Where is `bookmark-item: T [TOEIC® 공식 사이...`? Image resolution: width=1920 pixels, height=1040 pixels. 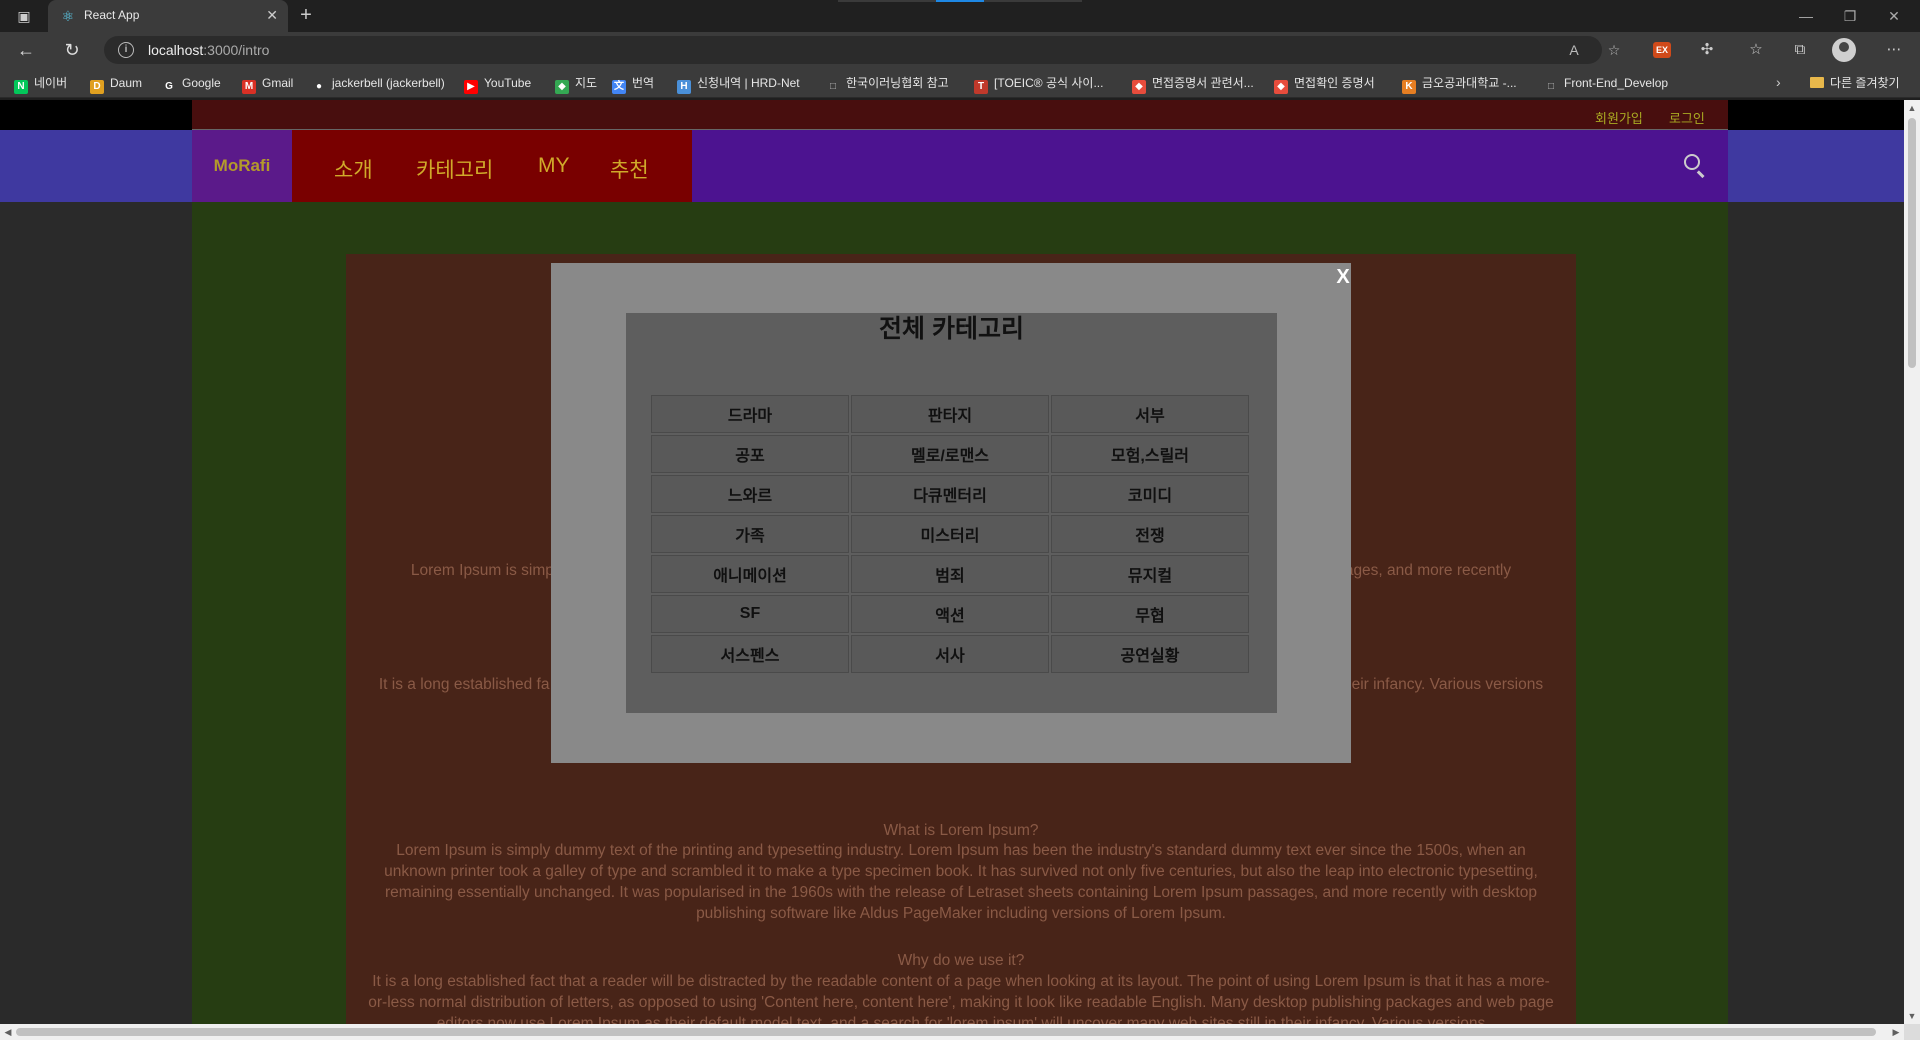 bookmark-item: T [TOEIC® 공식 사이... is located at coordinates (1038, 84).